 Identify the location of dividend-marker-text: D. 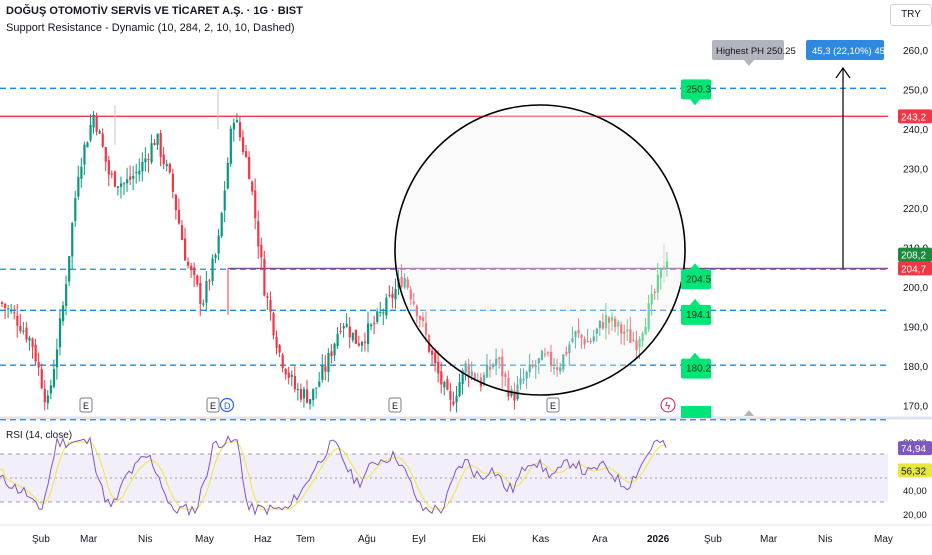
(227, 406).